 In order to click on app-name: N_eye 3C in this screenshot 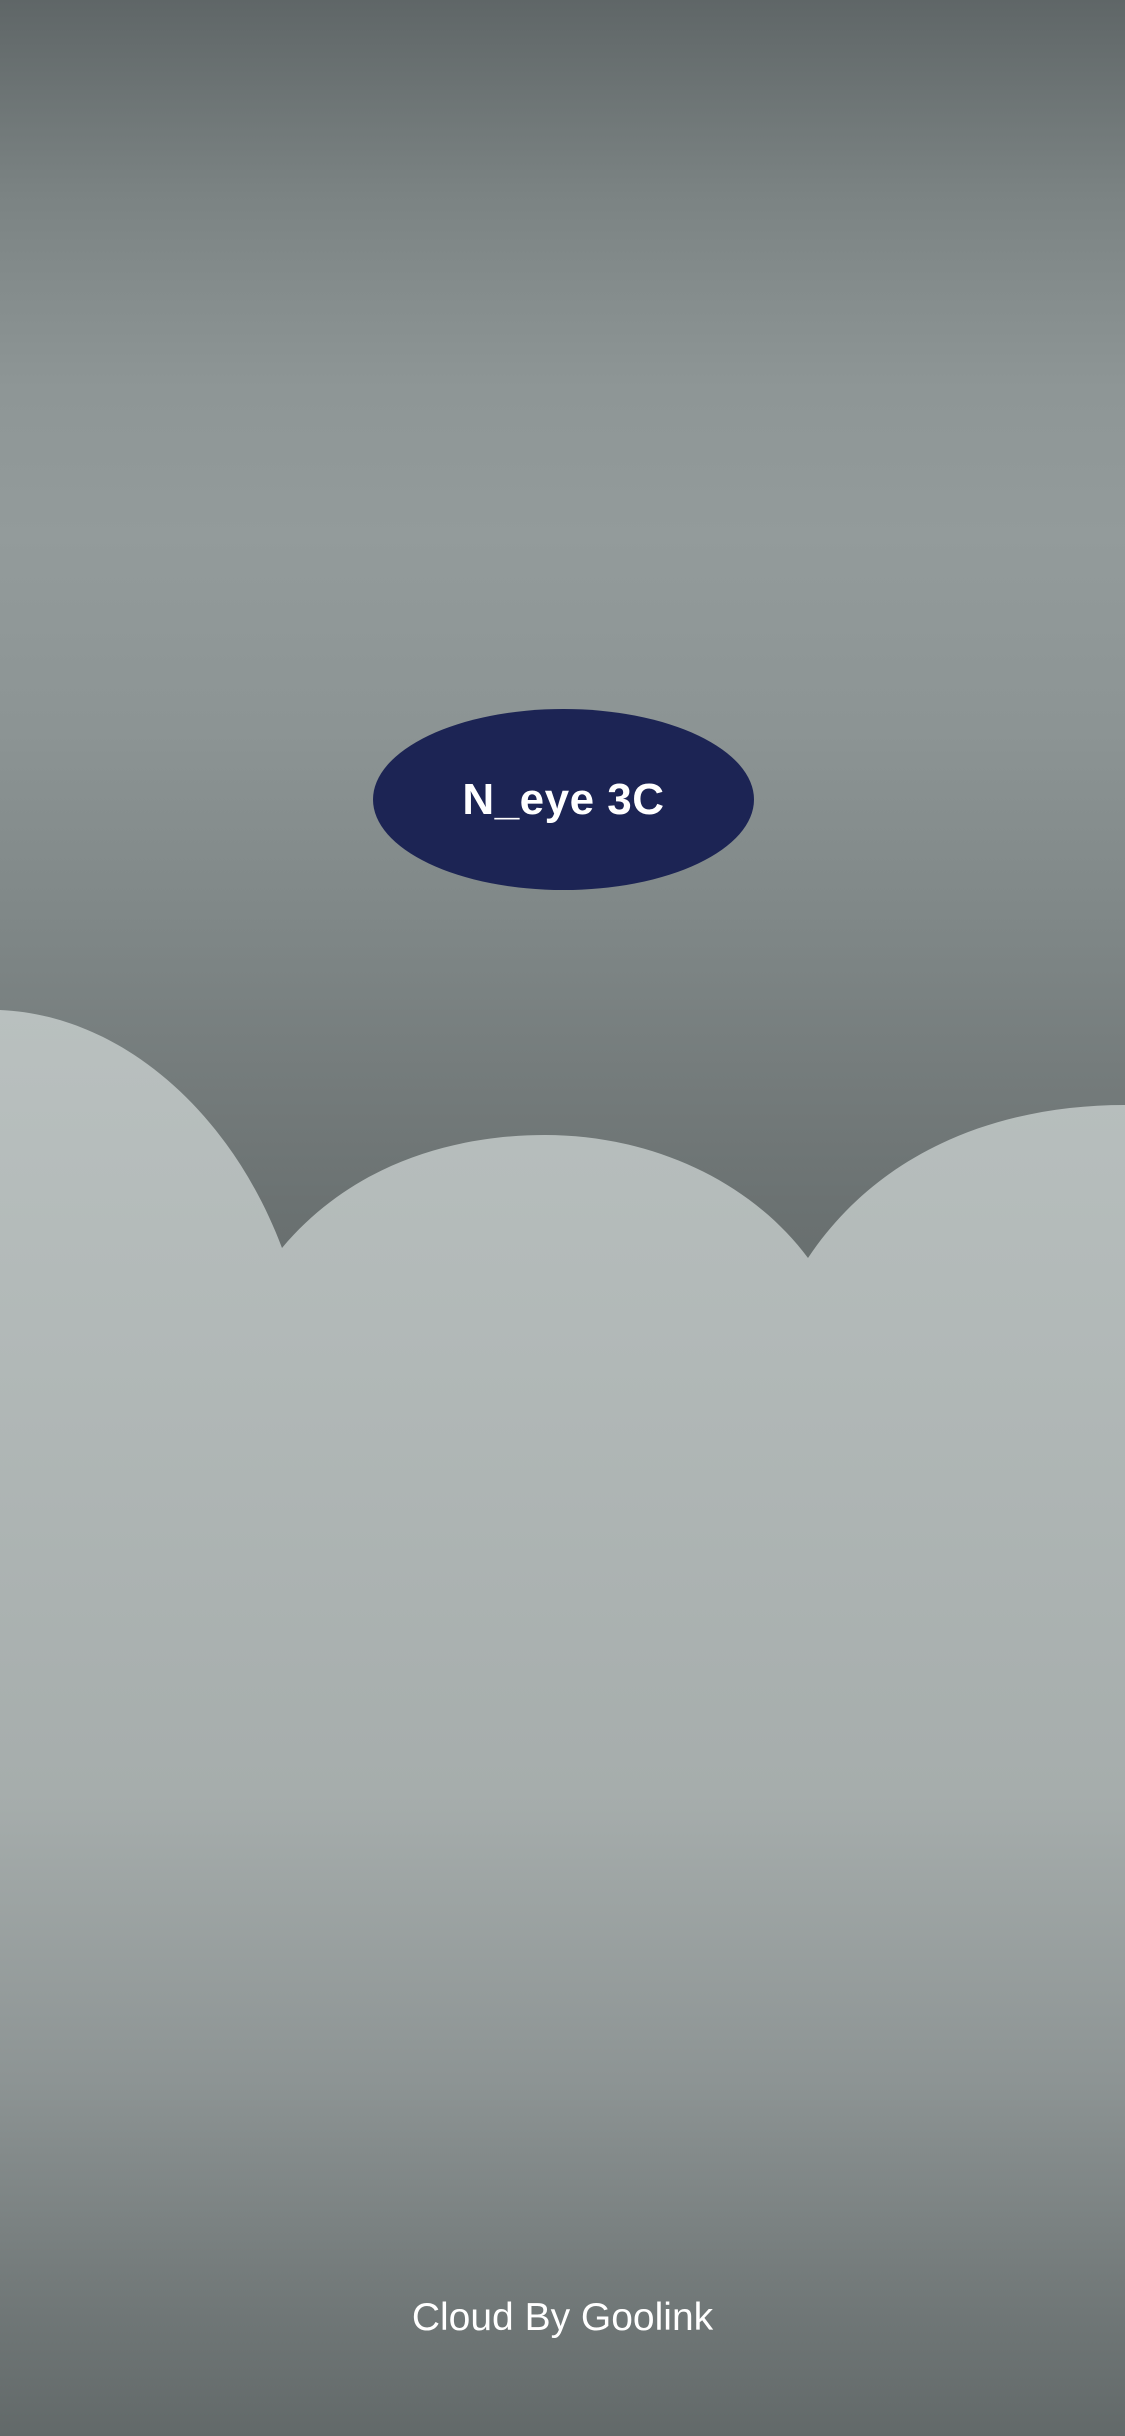, I will do `click(563, 799)`.